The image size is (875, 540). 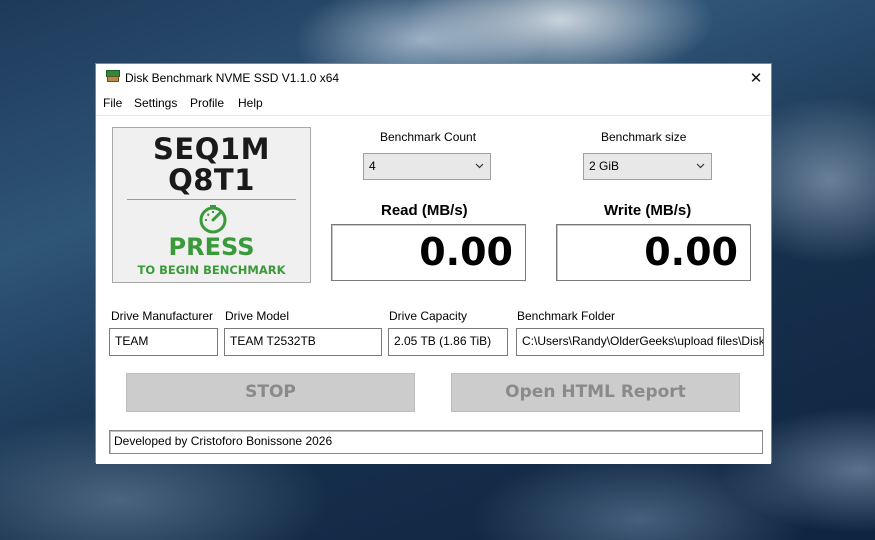 What do you see at coordinates (270, 392) in the screenshot?
I see `stop-button: STOP` at bounding box center [270, 392].